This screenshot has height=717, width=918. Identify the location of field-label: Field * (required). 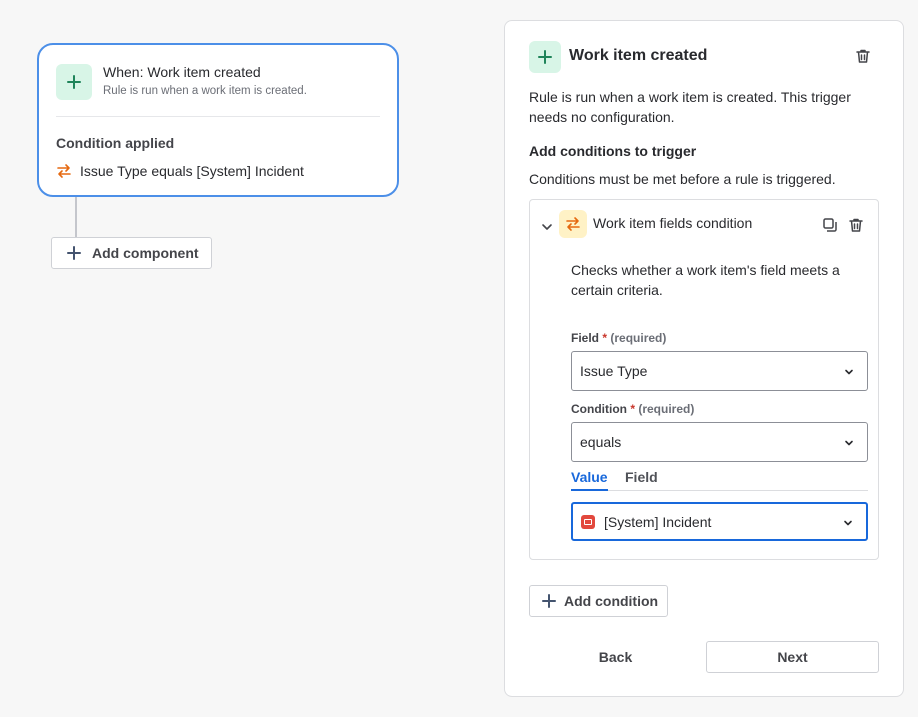
(618, 338).